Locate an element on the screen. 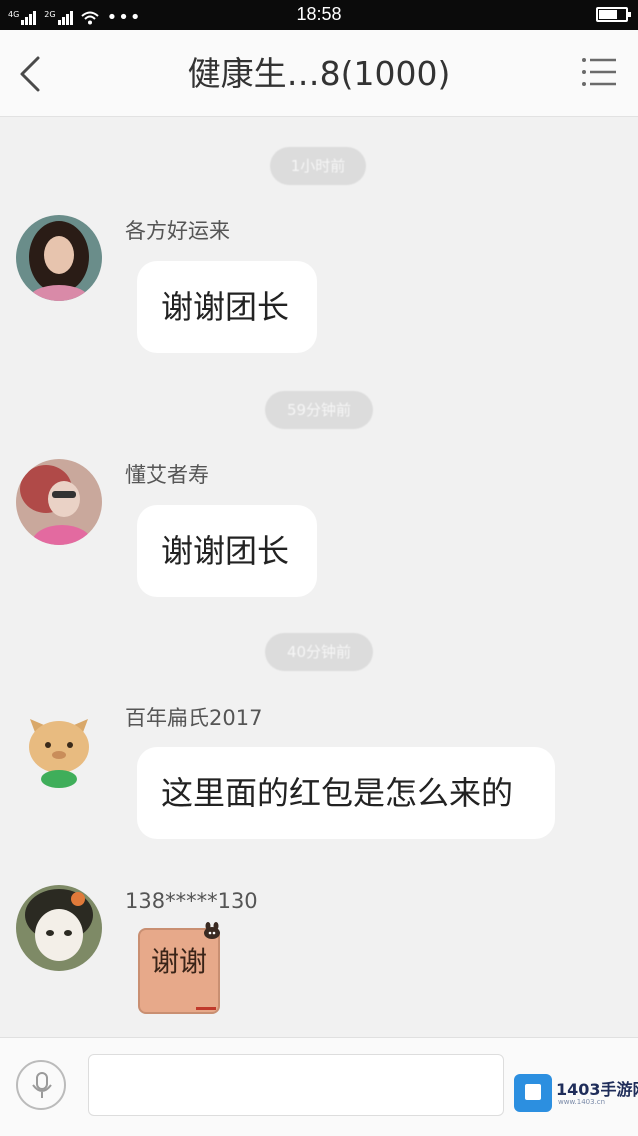 This screenshot has height=1136, width=638. chat-header: 健康生…8(1000) is located at coordinates (319, 73).